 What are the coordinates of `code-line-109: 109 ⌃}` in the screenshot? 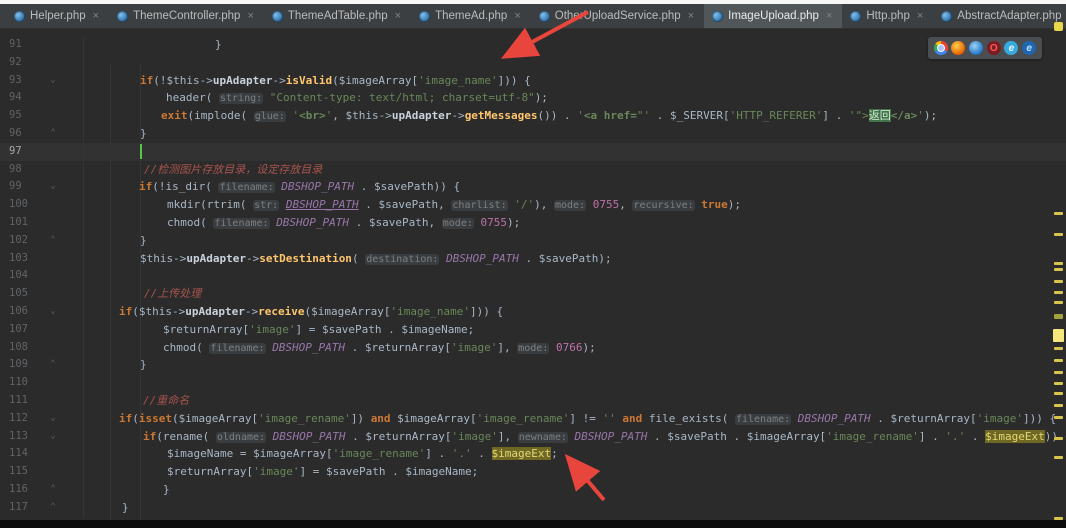 It's located at (533, 365).